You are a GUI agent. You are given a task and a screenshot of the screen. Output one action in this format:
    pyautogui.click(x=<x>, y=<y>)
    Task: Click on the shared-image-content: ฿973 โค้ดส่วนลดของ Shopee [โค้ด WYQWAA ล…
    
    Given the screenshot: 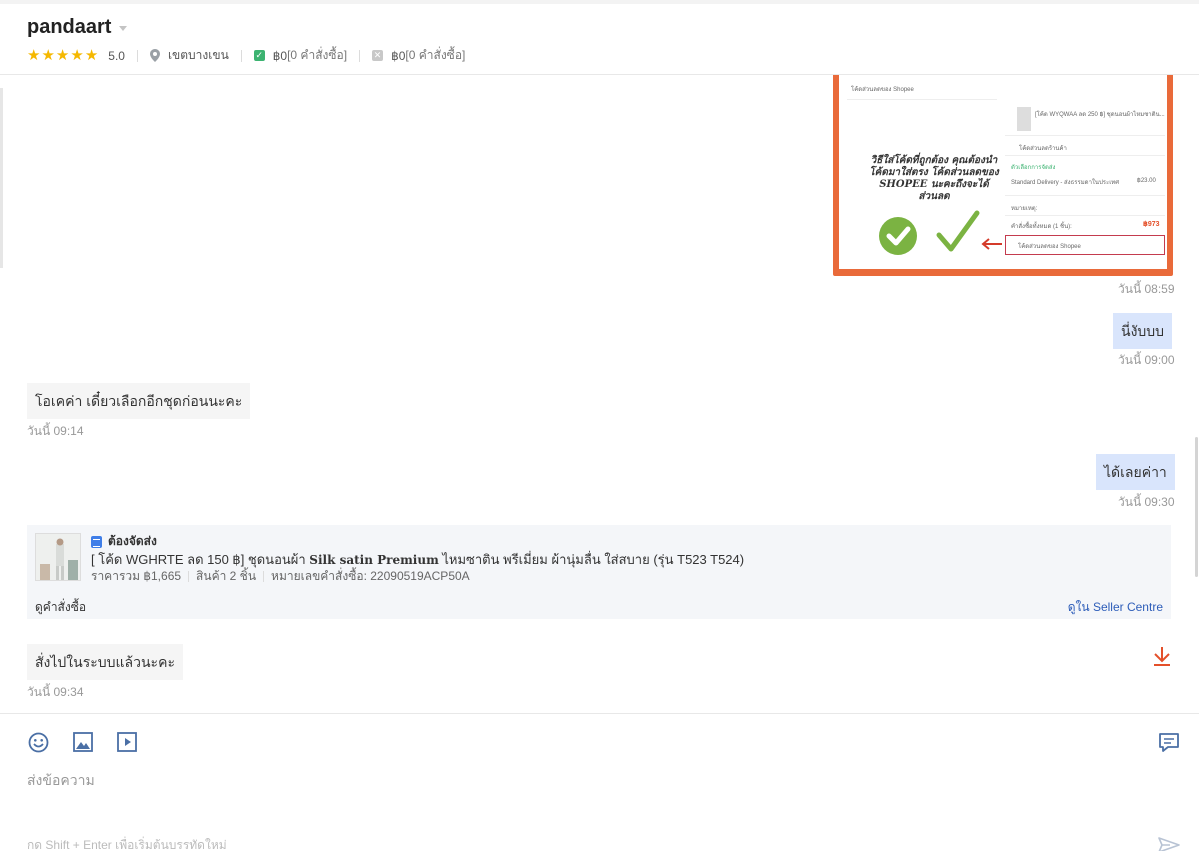 What is the action you would take?
    pyautogui.click(x=1003, y=172)
    